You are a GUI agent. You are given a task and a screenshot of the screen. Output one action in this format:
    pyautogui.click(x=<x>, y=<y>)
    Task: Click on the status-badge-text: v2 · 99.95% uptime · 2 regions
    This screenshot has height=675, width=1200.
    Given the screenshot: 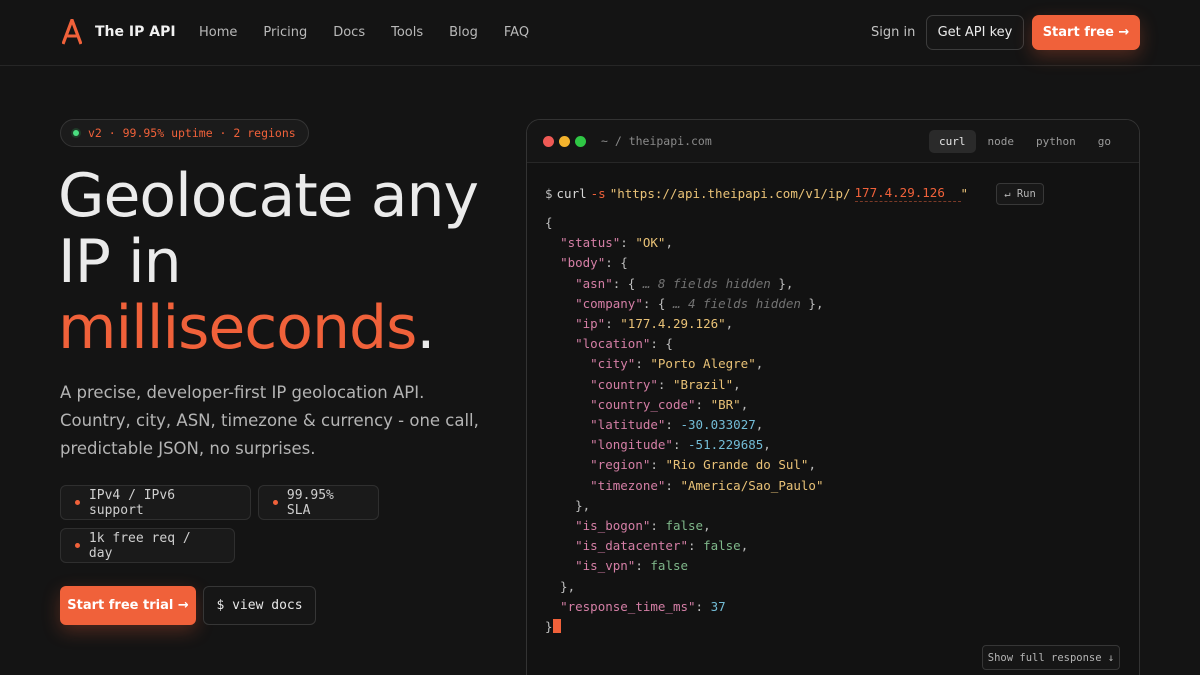 What is the action you would take?
    pyautogui.click(x=192, y=133)
    